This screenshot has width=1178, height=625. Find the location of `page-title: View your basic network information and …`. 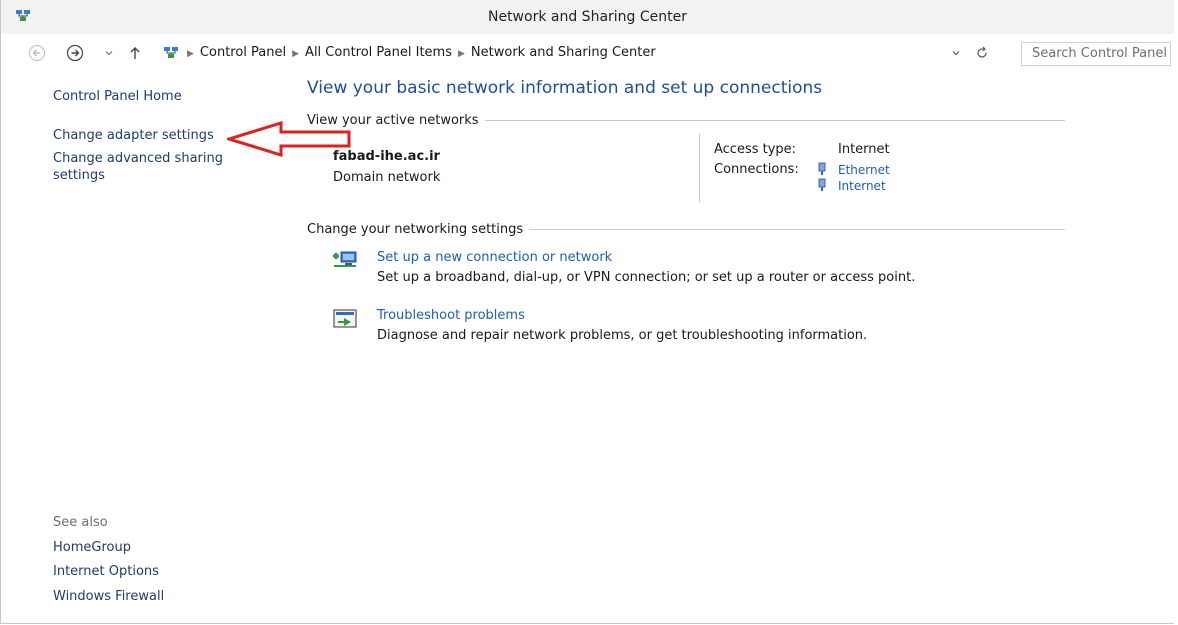

page-title: View your basic network information and … is located at coordinates (565, 88).